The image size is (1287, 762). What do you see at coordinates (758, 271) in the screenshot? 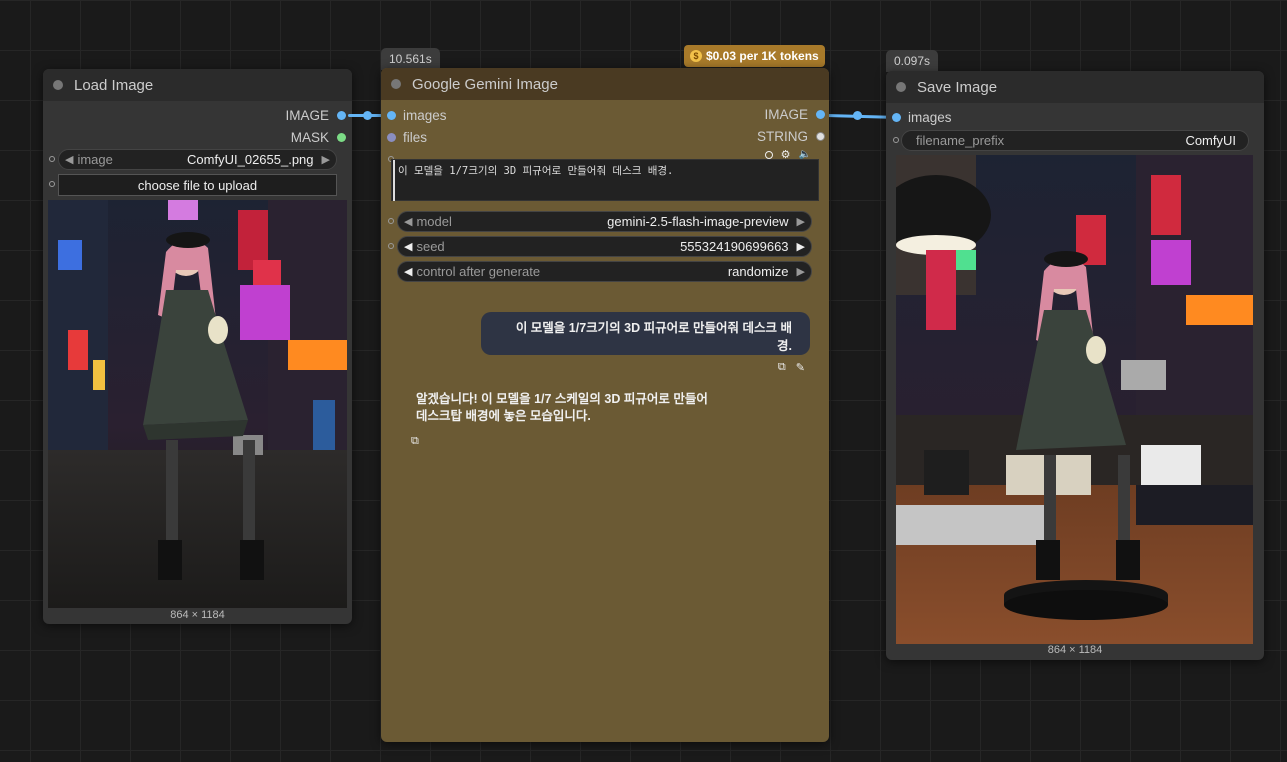
I see `control-after-generate-value: randomize` at bounding box center [758, 271].